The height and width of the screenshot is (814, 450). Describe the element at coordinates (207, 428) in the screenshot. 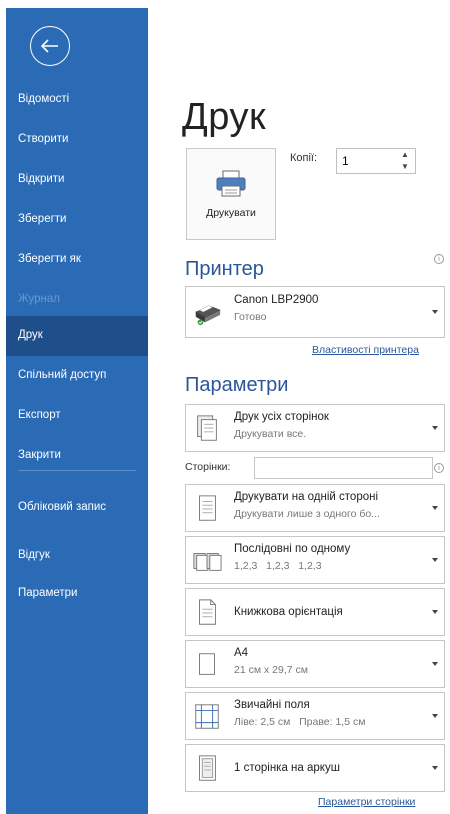

I see `pages-stack-icon` at that location.